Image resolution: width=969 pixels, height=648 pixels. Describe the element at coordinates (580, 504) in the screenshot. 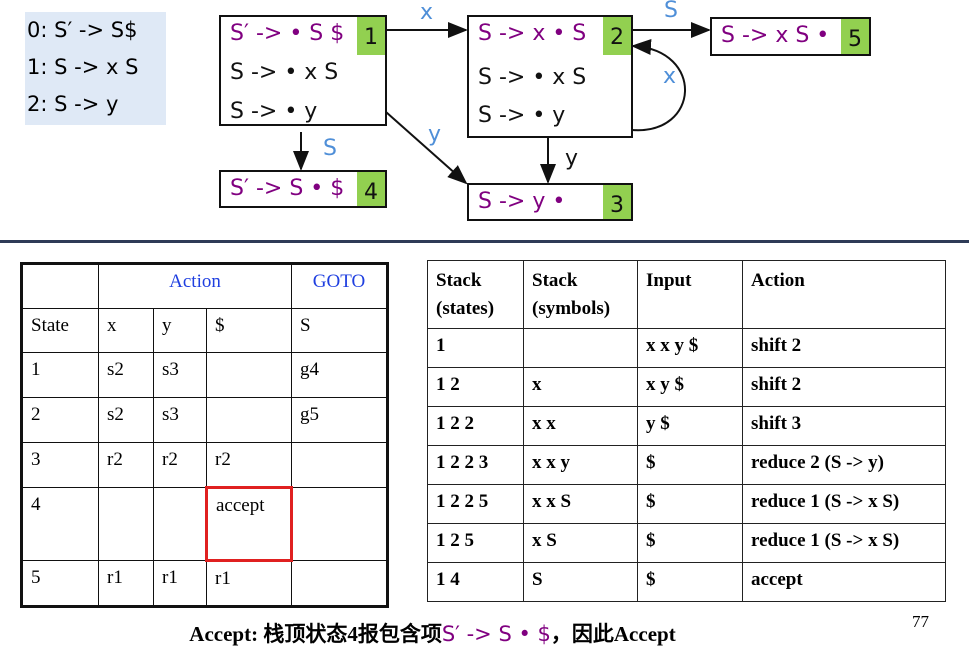

I see `table-cell: x x S` at that location.